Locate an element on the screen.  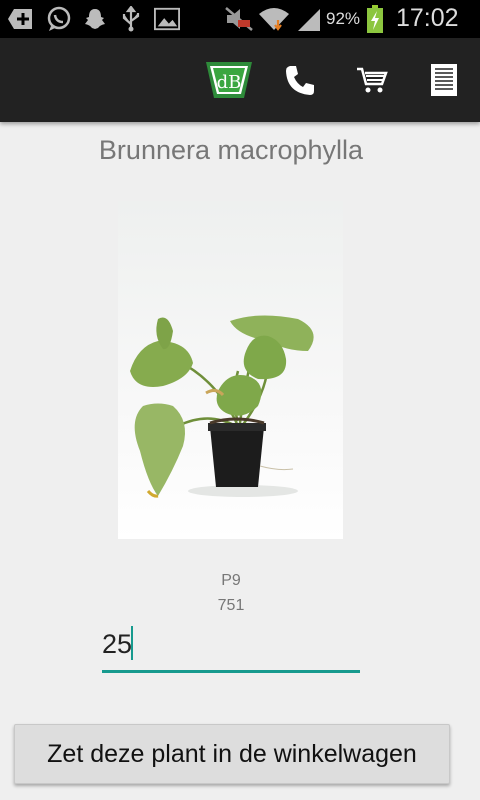
status-bar: 92% 17:02 is located at coordinates (240, 19).